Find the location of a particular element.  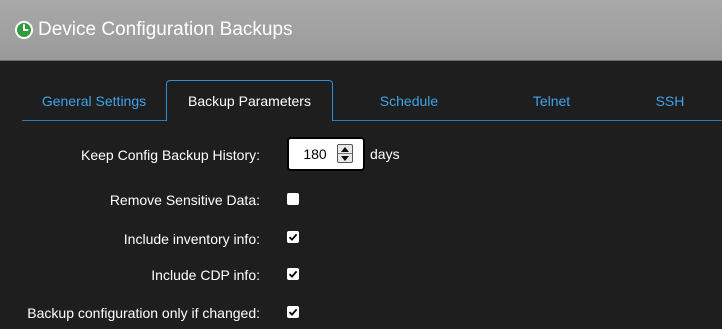

backup-if-changed-checkbox is located at coordinates (293, 312).